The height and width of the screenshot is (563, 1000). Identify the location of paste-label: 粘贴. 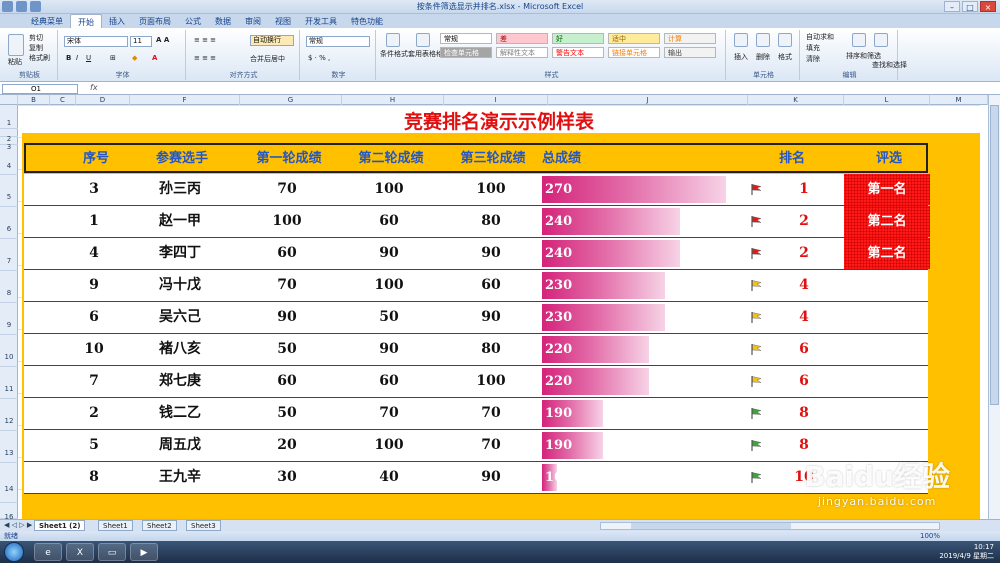
(15, 62).